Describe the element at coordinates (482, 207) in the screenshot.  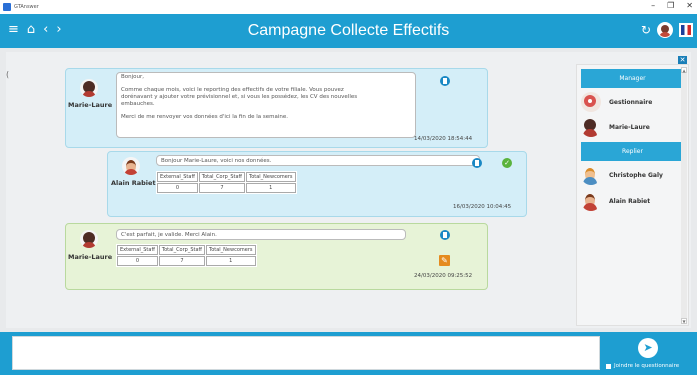
I see `message-timestamp: 16/03/2020 10:04:45` at that location.